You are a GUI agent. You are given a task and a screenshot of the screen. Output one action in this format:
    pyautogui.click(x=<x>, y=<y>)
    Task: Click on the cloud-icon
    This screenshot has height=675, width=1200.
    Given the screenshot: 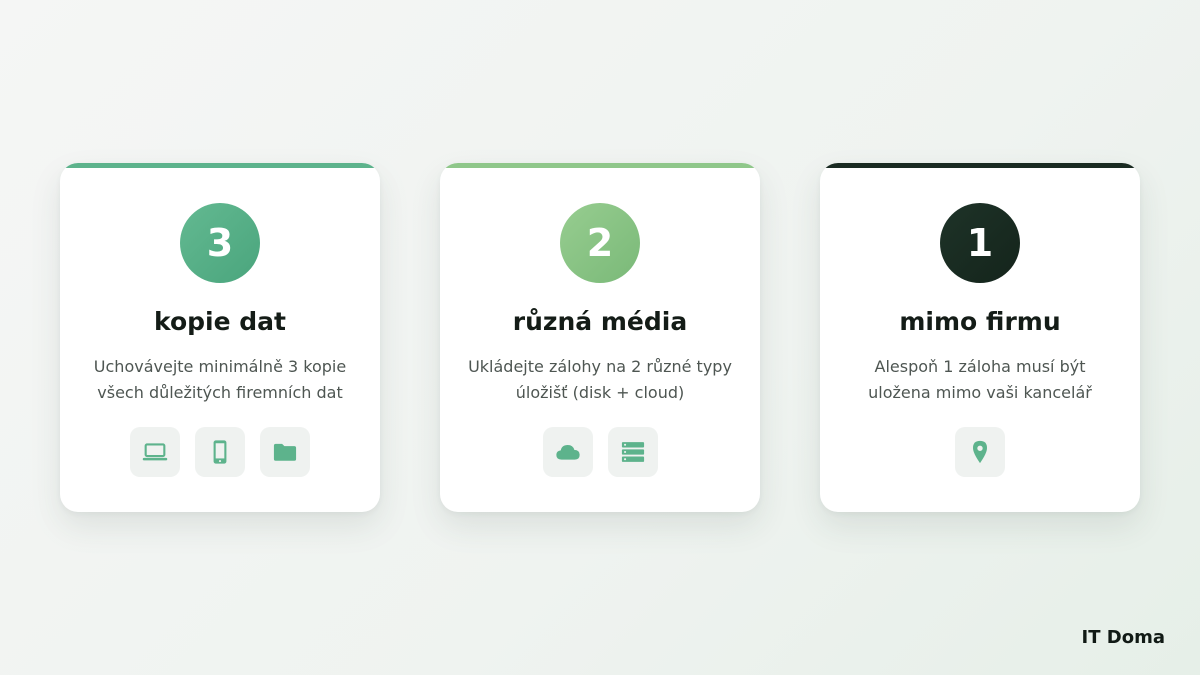 What is the action you would take?
    pyautogui.click(x=567, y=452)
    